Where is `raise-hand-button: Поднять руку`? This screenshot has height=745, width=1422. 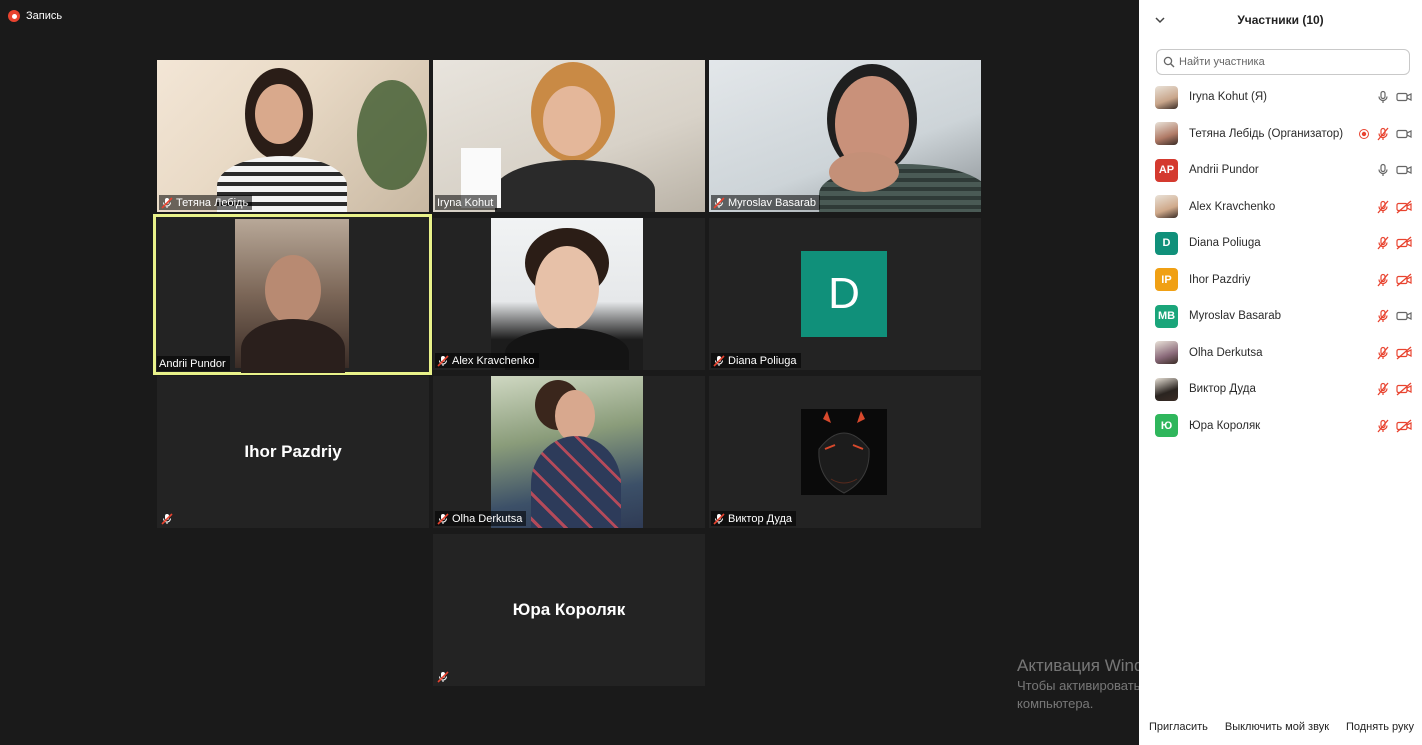 raise-hand-button: Поднять руку is located at coordinates (1380, 727).